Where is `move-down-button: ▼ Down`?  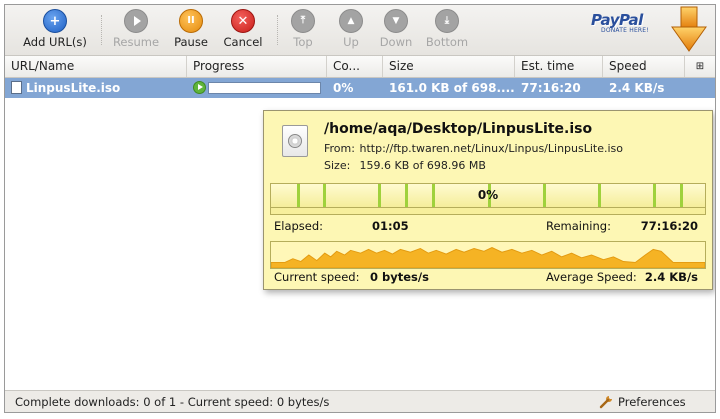
move-down-button: ▼ Down is located at coordinates (396, 30).